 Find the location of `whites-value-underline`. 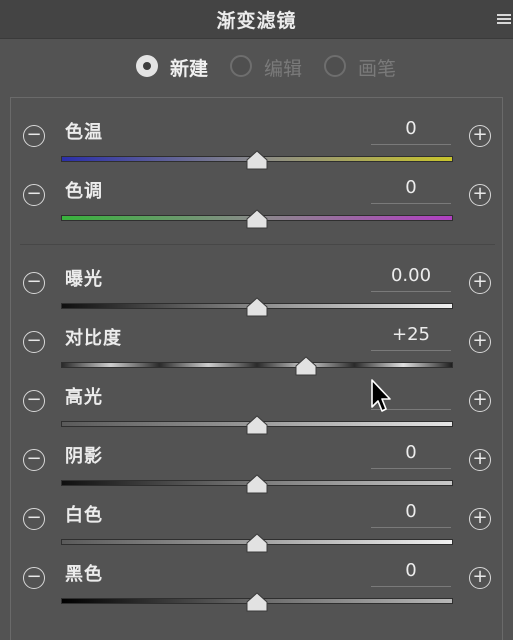

whites-value-underline is located at coordinates (411, 527).